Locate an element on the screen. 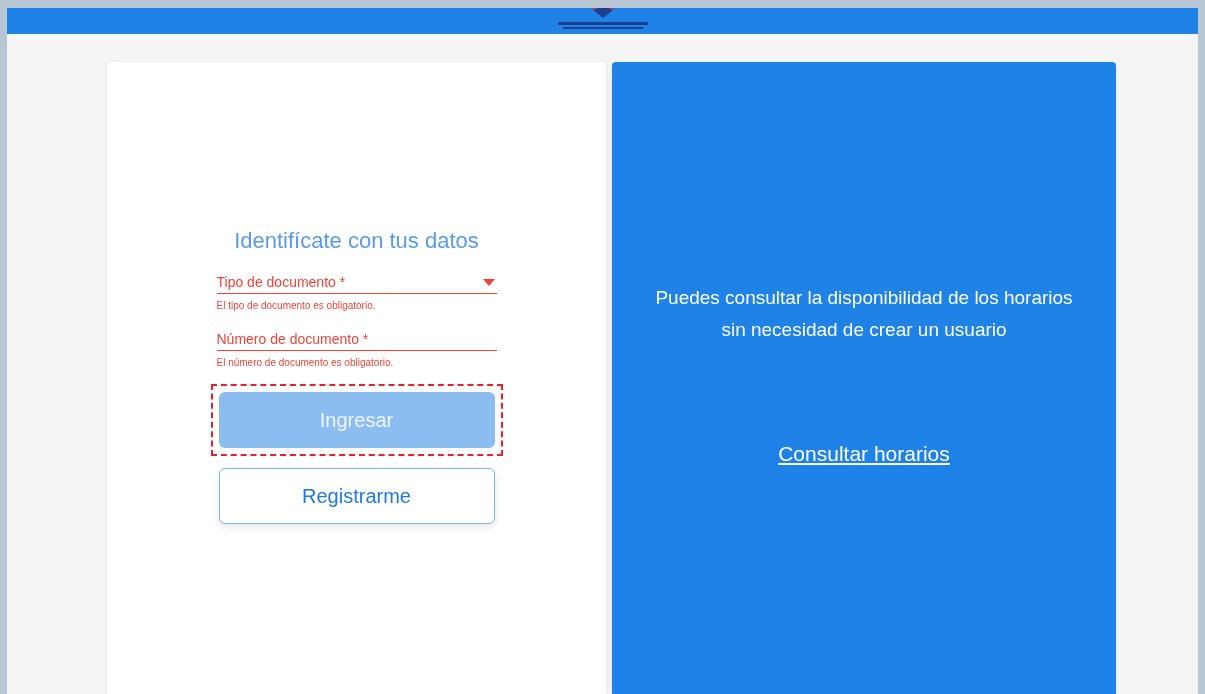 Image resolution: width=1205 pixels, height=694 pixels. input-field: Número de documento * is located at coordinates (356, 339).